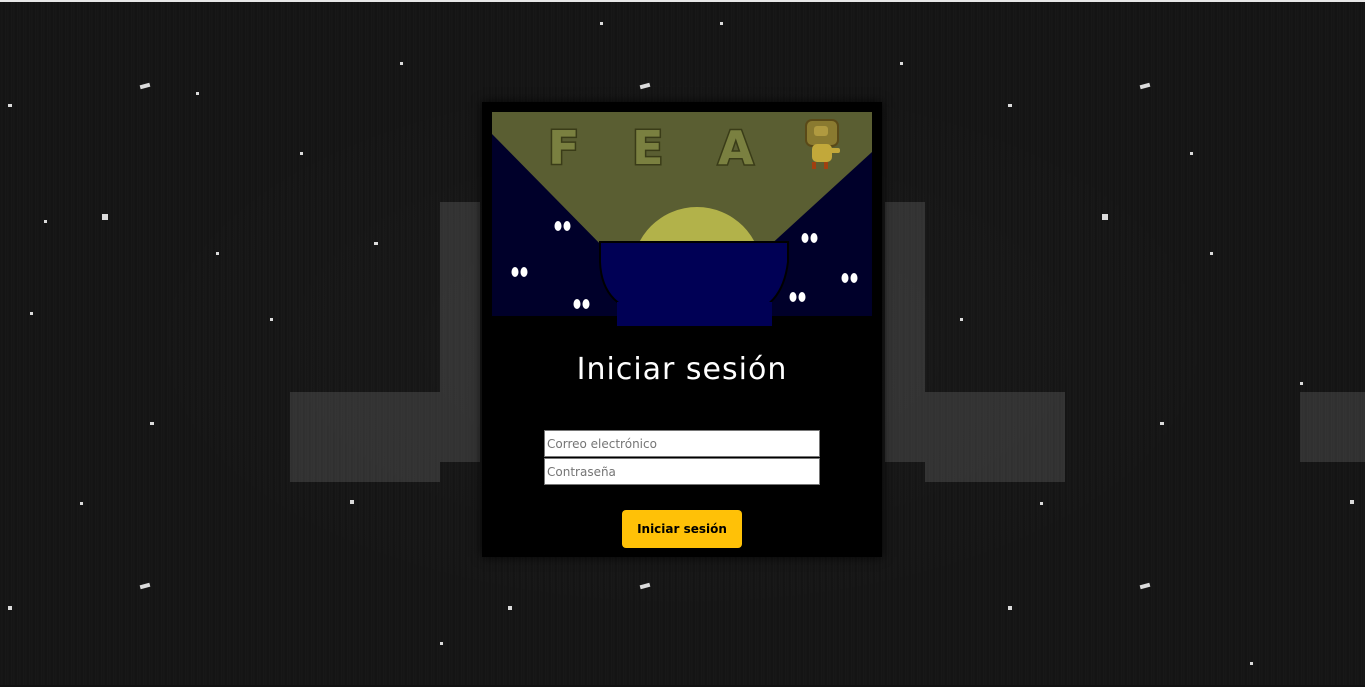 This screenshot has width=1365, height=687. What do you see at coordinates (736, 148) in the screenshot?
I see `logo-letter-a: A` at bounding box center [736, 148].